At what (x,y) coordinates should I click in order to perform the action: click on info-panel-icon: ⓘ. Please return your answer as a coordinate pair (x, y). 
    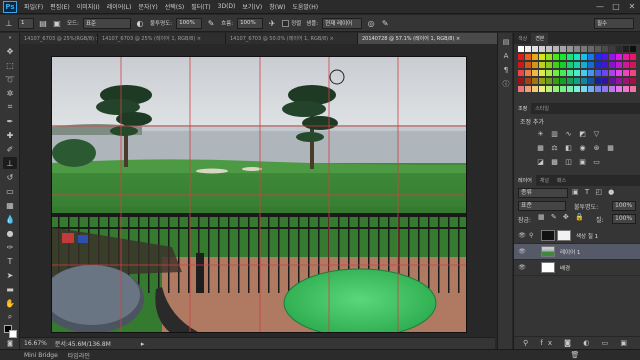
    Looking at the image, I should click on (506, 84).